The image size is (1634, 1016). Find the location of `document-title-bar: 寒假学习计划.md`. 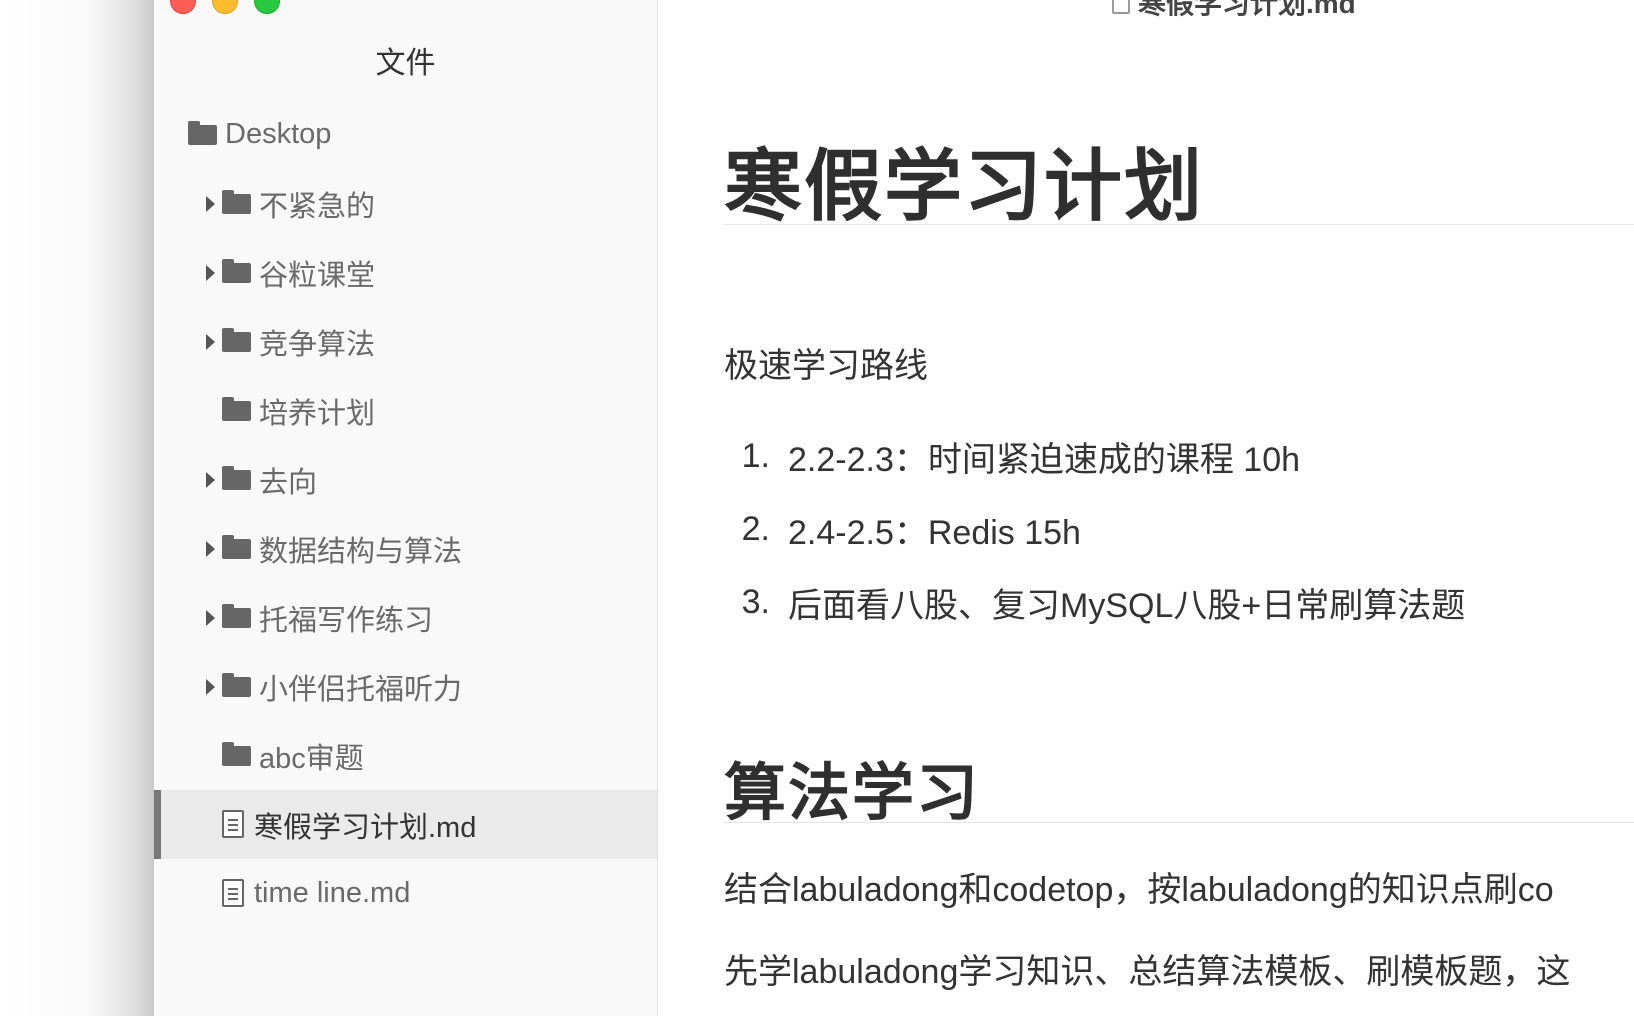

document-title-bar: 寒假学习计划.md is located at coordinates (1234, 11).